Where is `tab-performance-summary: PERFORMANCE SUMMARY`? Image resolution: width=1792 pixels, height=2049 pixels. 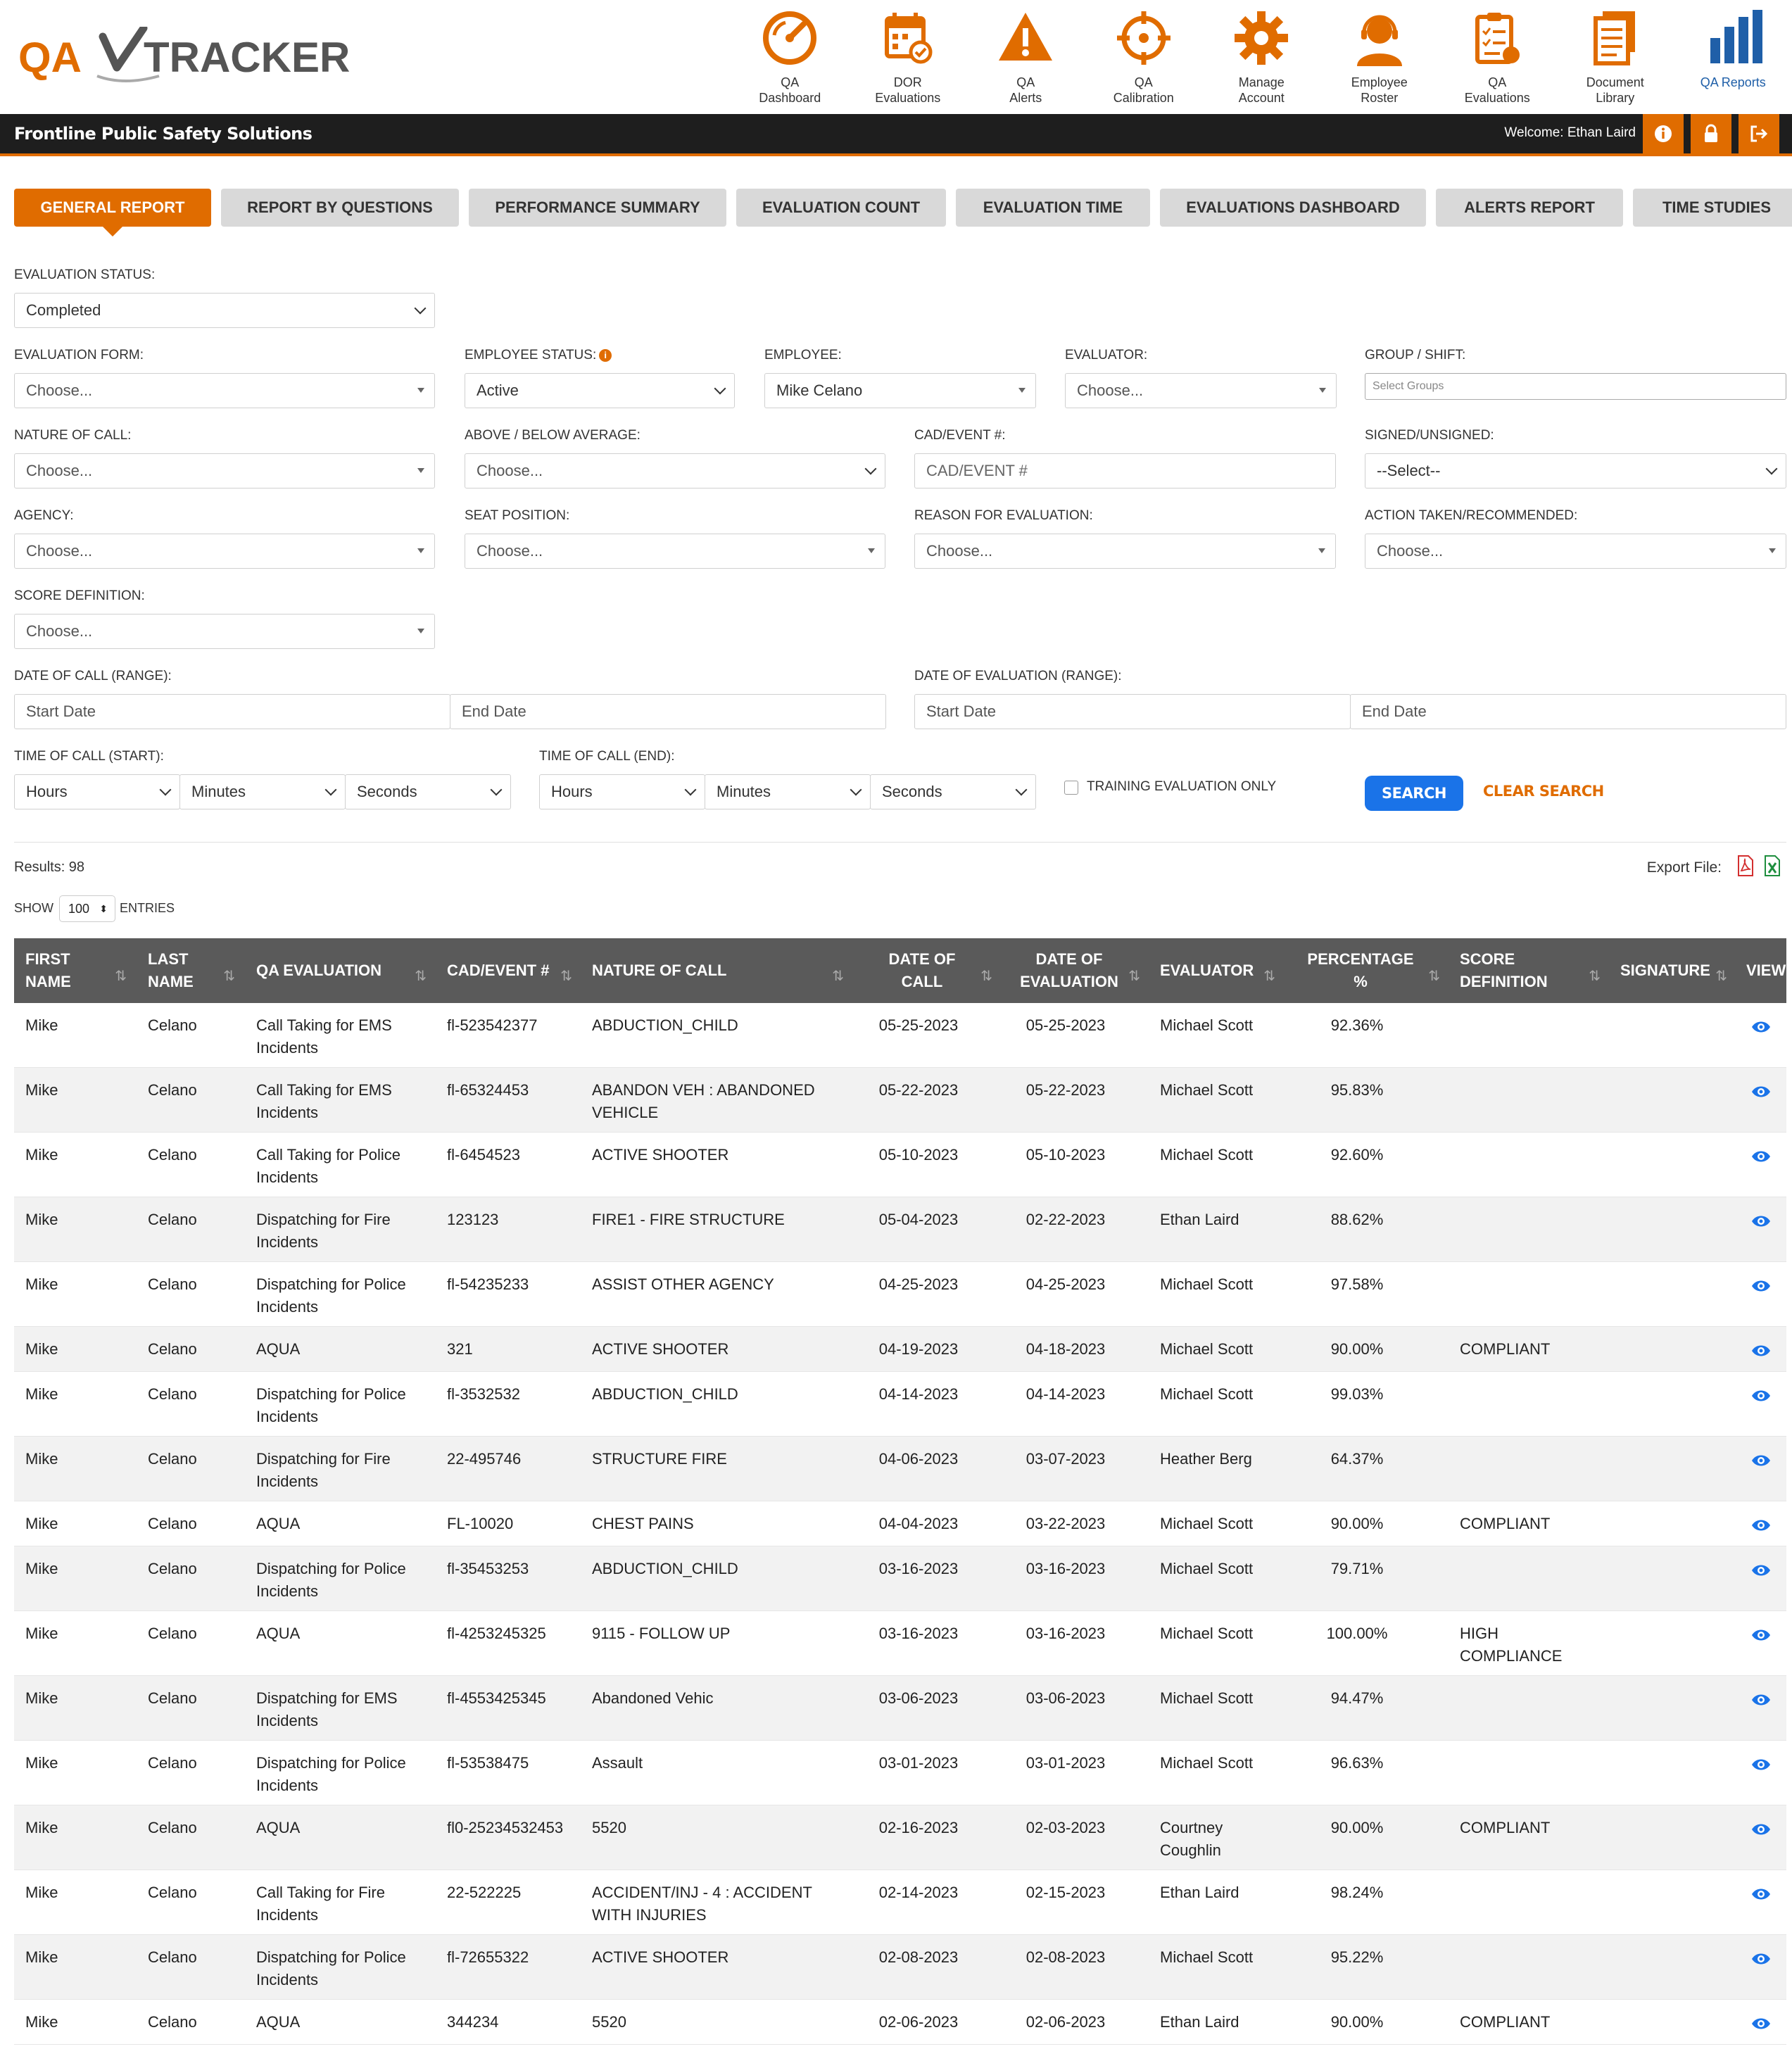
tab-performance-summary: PERFORMANCE SUMMARY is located at coordinates (597, 208).